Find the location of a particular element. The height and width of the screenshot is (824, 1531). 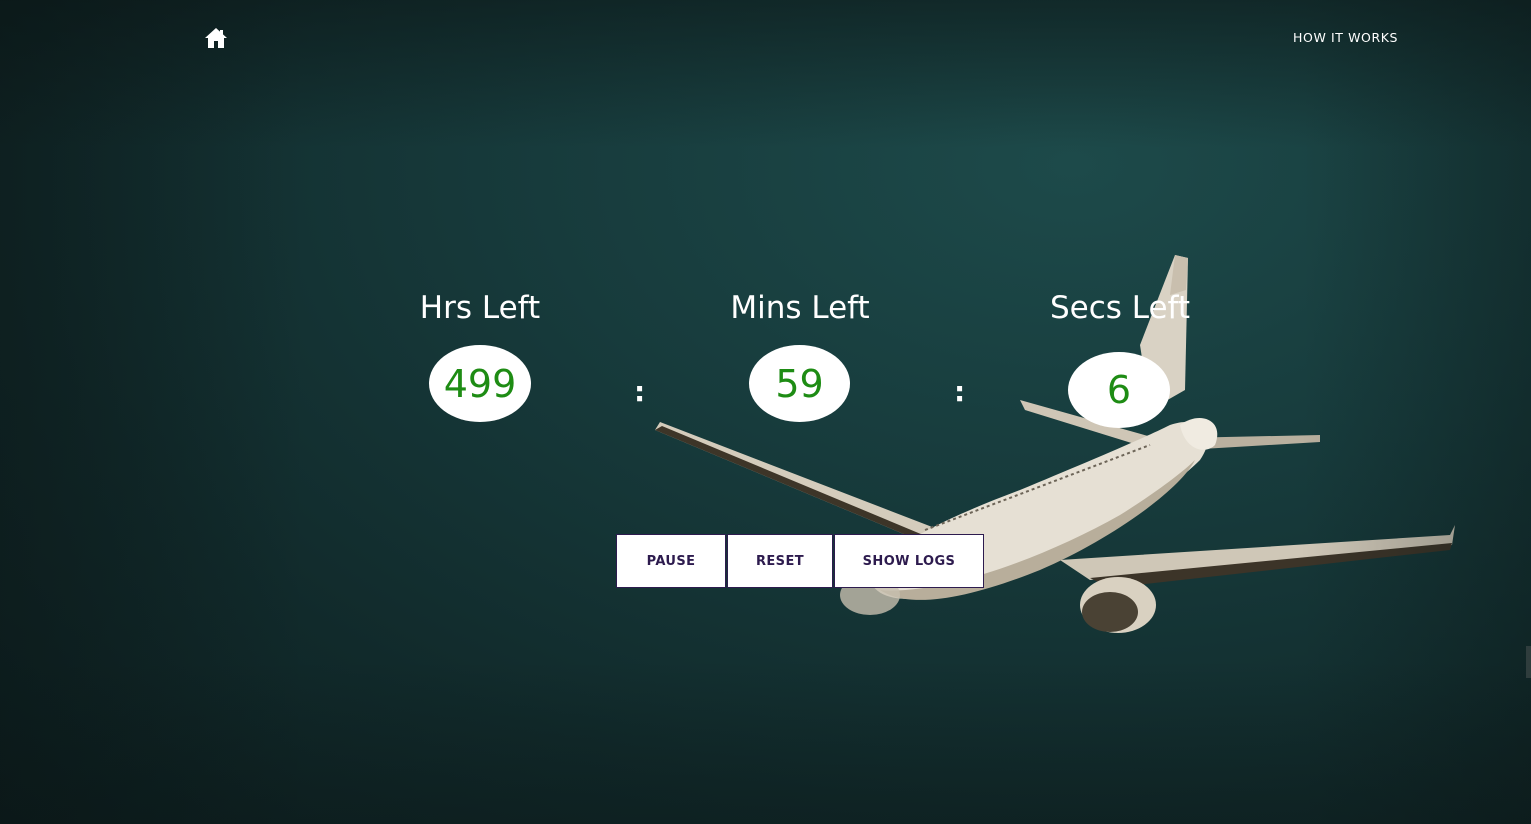

seconds-column: Secs Left is located at coordinates (1120, 308).